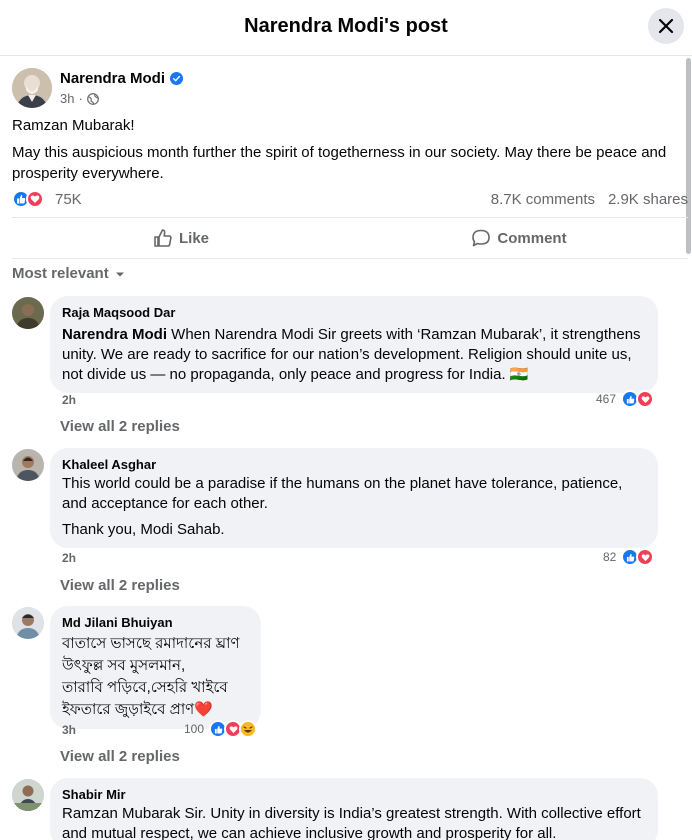  What do you see at coordinates (648, 199) in the screenshot?
I see `shares-count: 2.9K shares` at bounding box center [648, 199].